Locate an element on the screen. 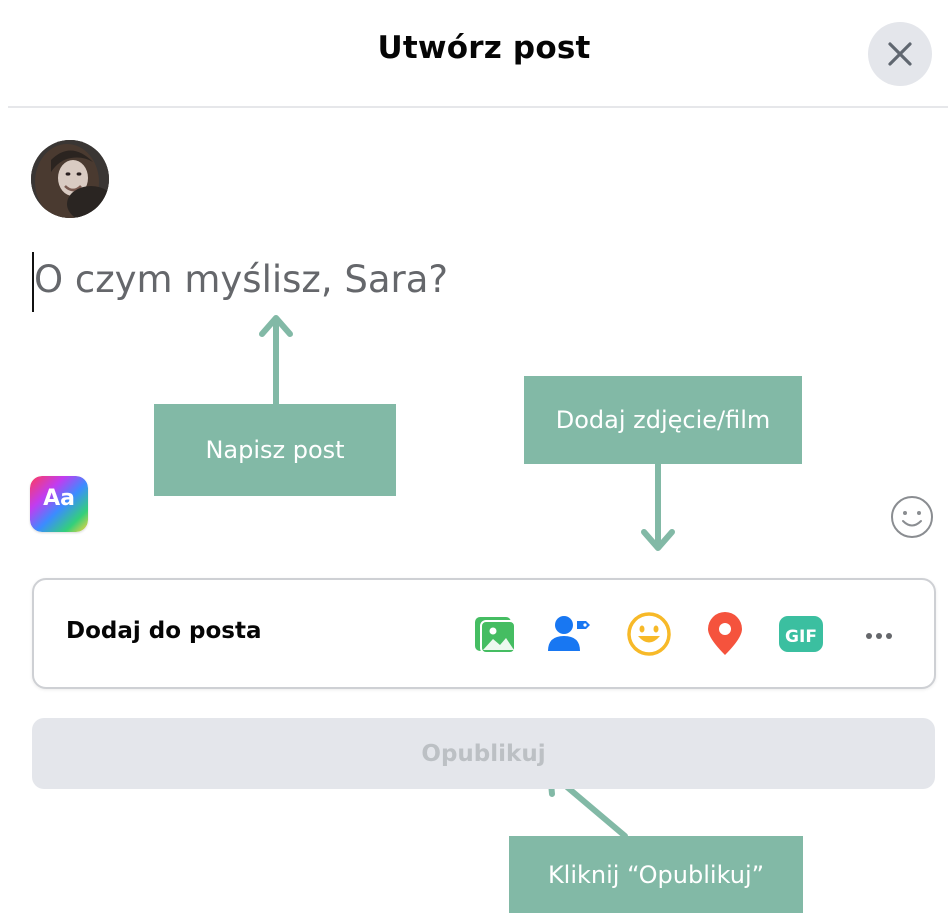 The width and height of the screenshot is (948, 913). add-to-post-label: Dodaj do posta is located at coordinates (164, 631).